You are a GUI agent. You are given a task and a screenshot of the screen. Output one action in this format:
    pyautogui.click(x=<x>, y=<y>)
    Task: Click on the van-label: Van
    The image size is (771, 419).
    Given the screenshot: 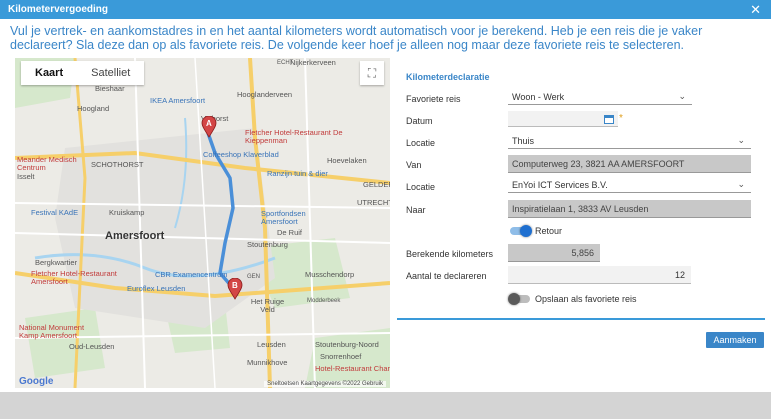 What is the action you would take?
    pyautogui.click(x=414, y=165)
    